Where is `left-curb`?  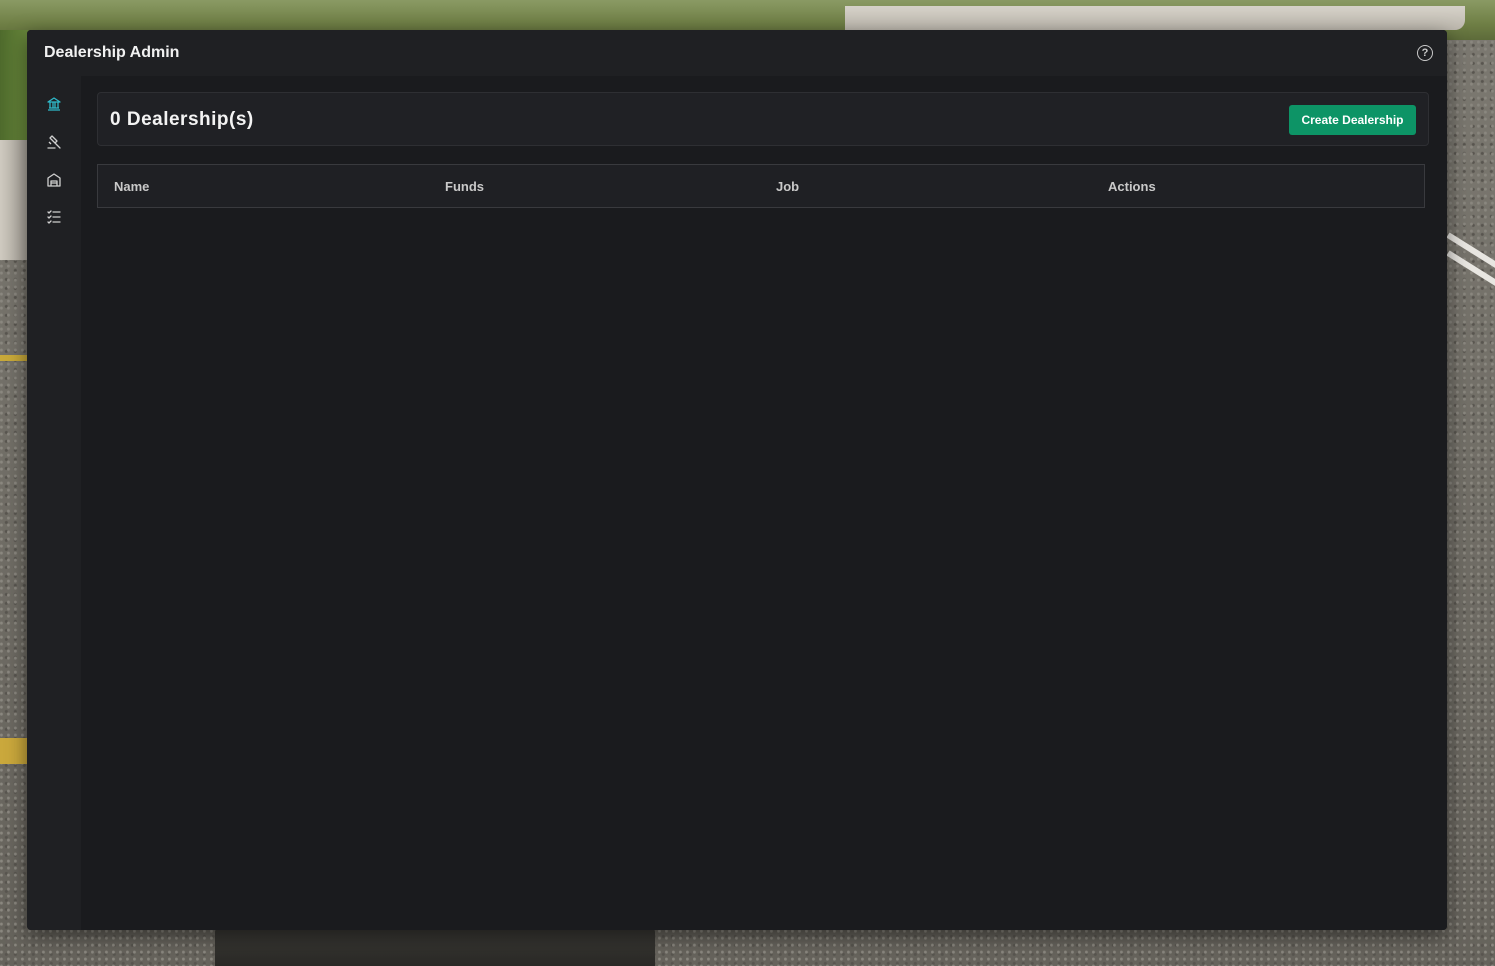
left-curb is located at coordinates (14, 200).